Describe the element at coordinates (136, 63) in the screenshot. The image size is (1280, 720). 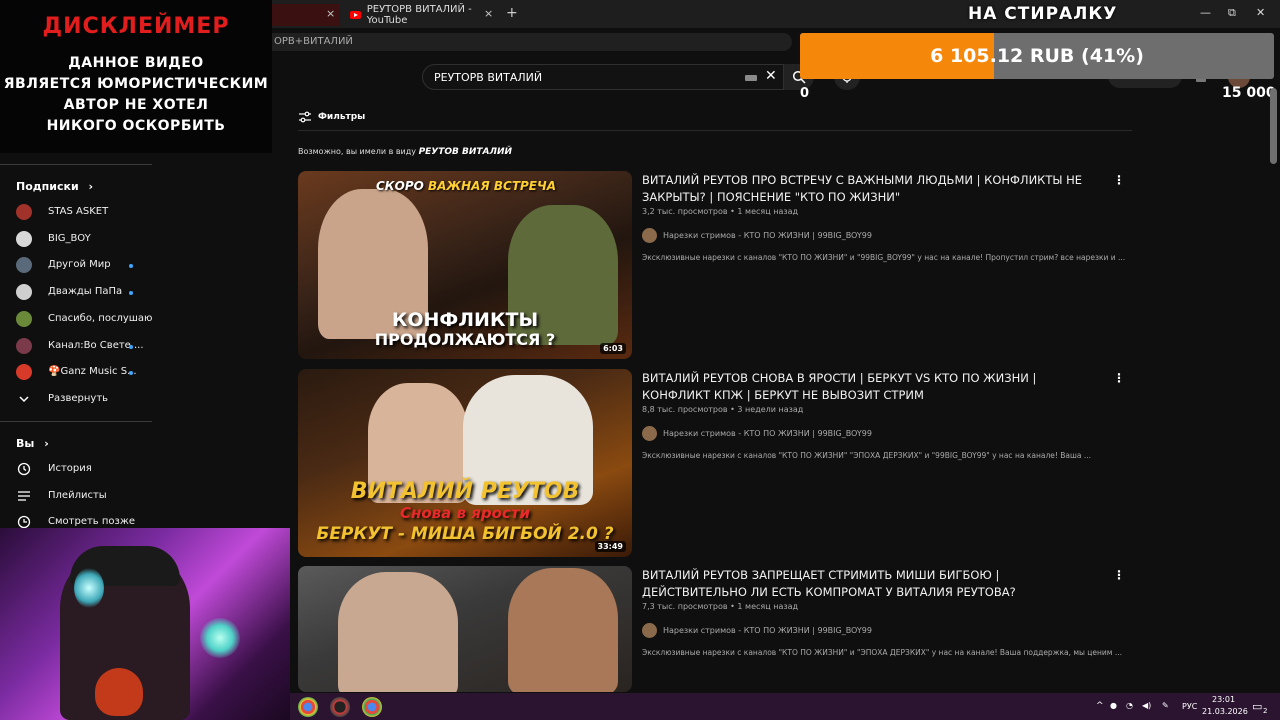
I see `disclaimer-line: ДАННОЕ ВИДЕО` at that location.